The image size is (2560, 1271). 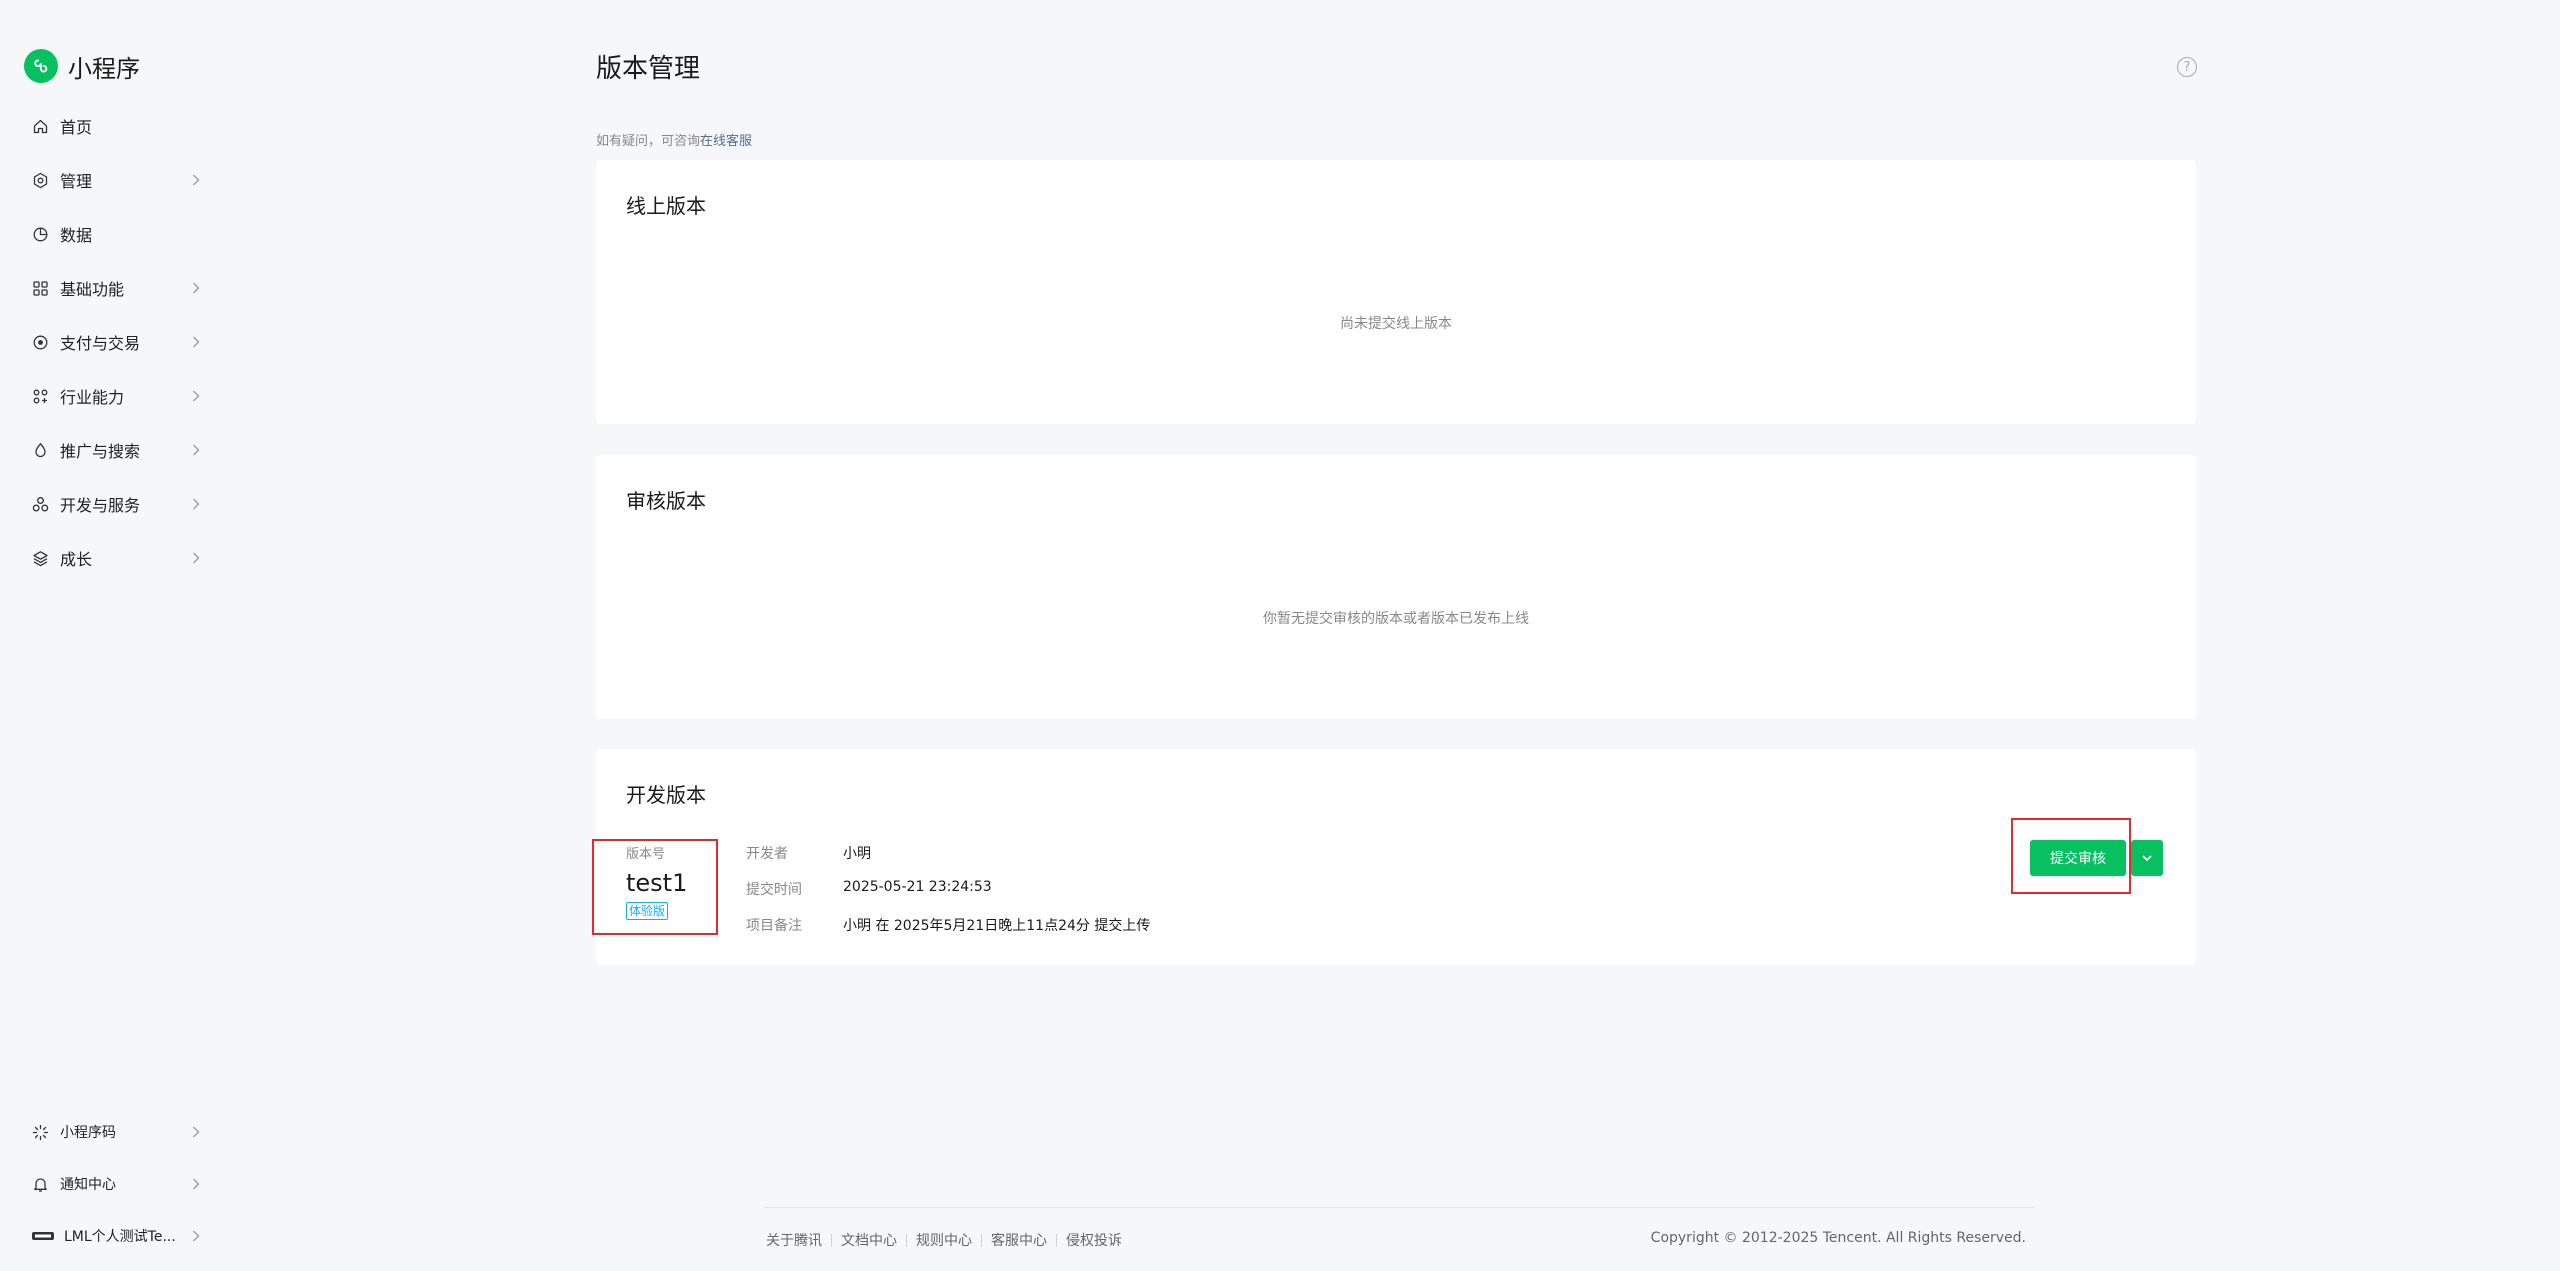 I want to click on sidebar-item-dev-services: 开发与服务, so click(x=118, y=504).